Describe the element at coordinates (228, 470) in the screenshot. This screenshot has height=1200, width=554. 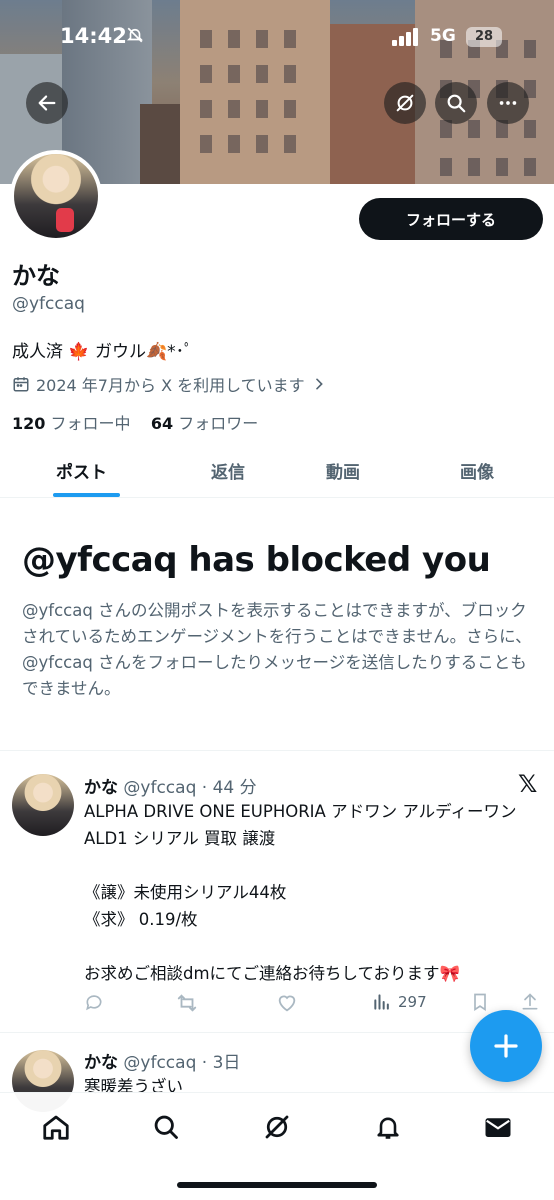
I see `tab-replies: 返信` at that location.